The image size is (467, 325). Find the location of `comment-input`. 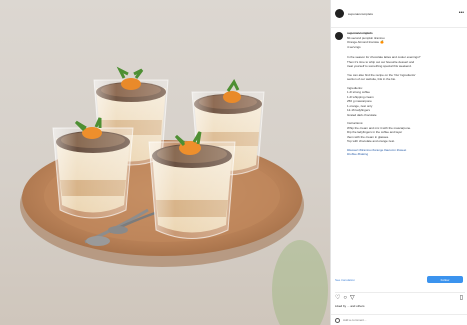

comment-input is located at coordinates (388, 320).